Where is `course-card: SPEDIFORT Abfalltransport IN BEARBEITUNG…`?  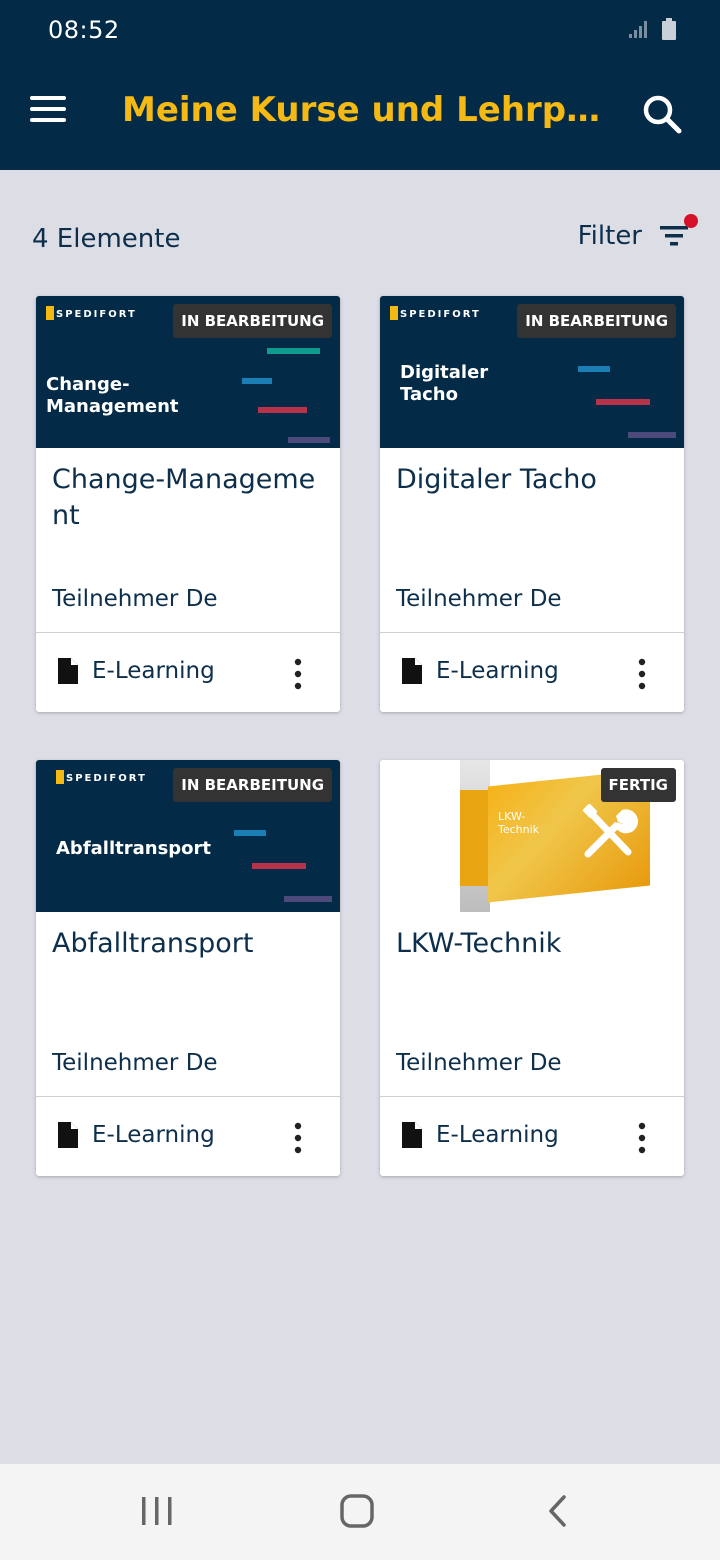 course-card: SPEDIFORT Abfalltransport IN BEARBEITUNG… is located at coordinates (188, 968).